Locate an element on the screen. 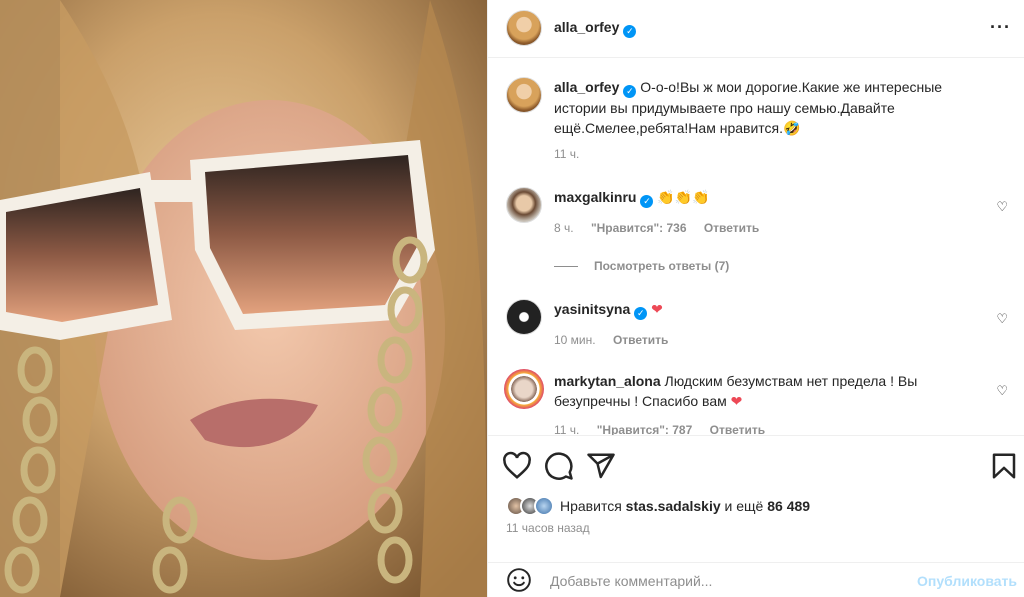 The image size is (1024, 597). caption-time: 11 ч. is located at coordinates (566, 154).